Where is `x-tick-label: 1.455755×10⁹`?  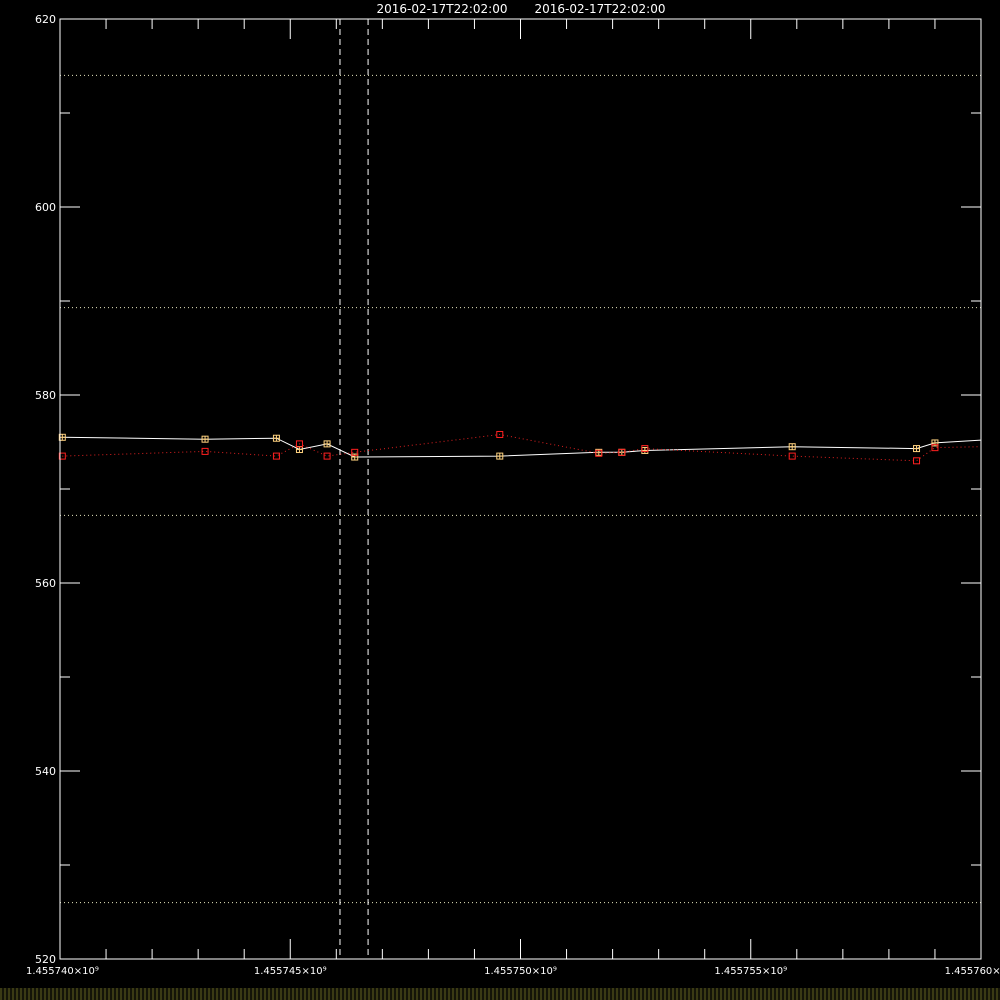
x-tick-label: 1.455755×10⁹ is located at coordinates (750, 971).